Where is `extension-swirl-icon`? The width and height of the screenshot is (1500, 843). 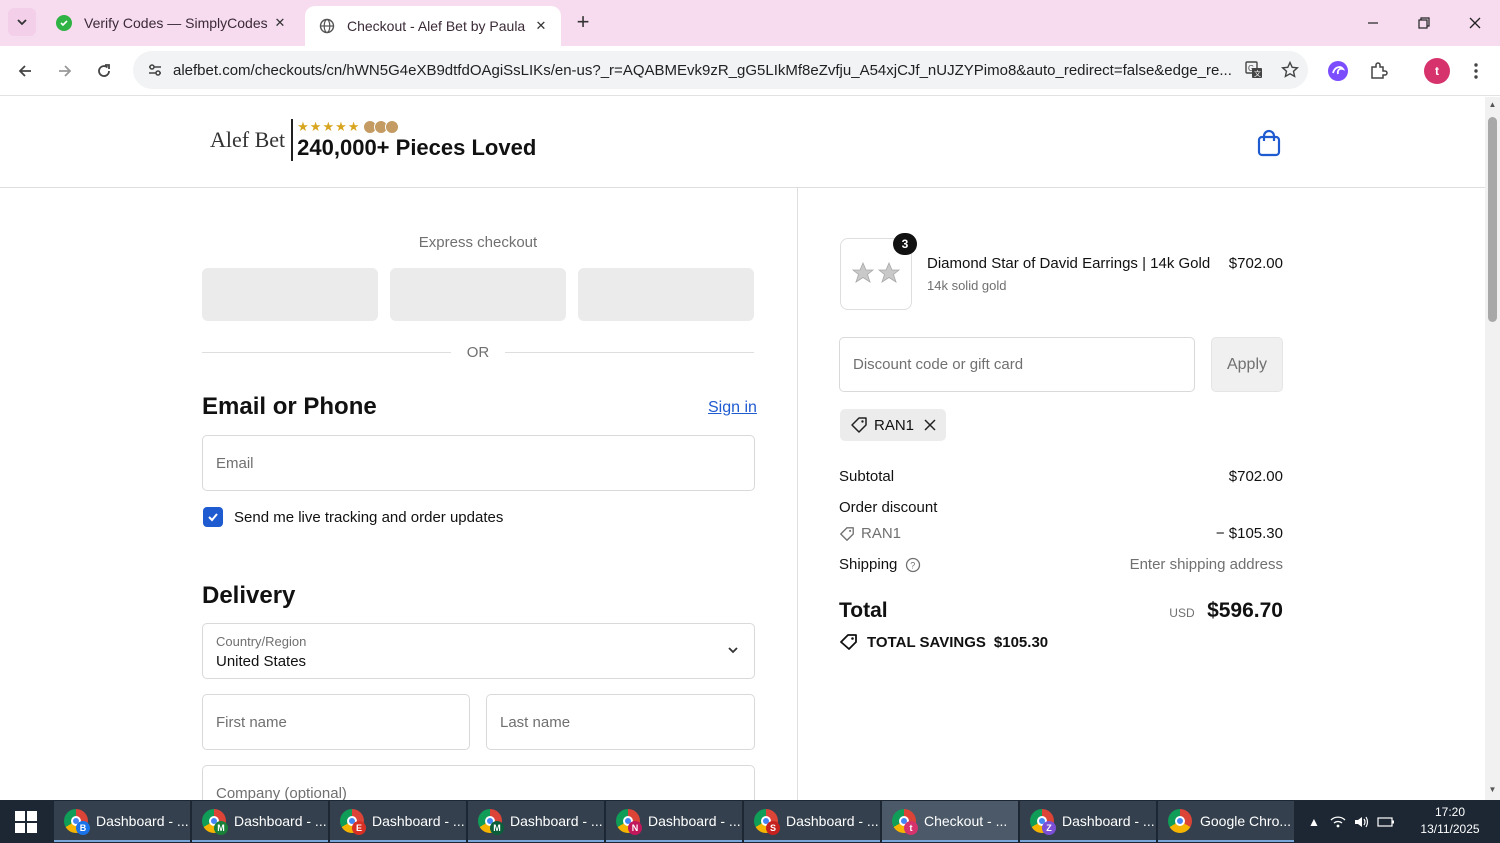
extension-swirl-icon is located at coordinates (1338, 71).